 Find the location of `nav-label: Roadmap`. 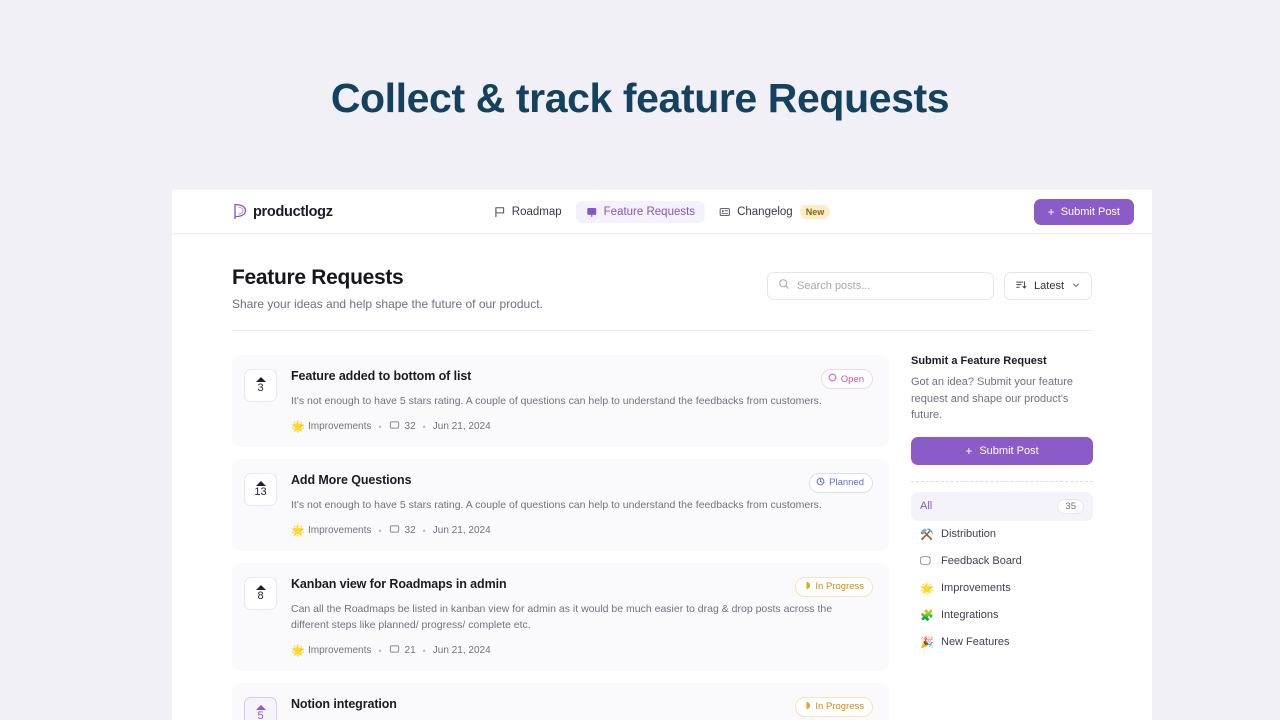

nav-label: Roadmap is located at coordinates (536, 211).